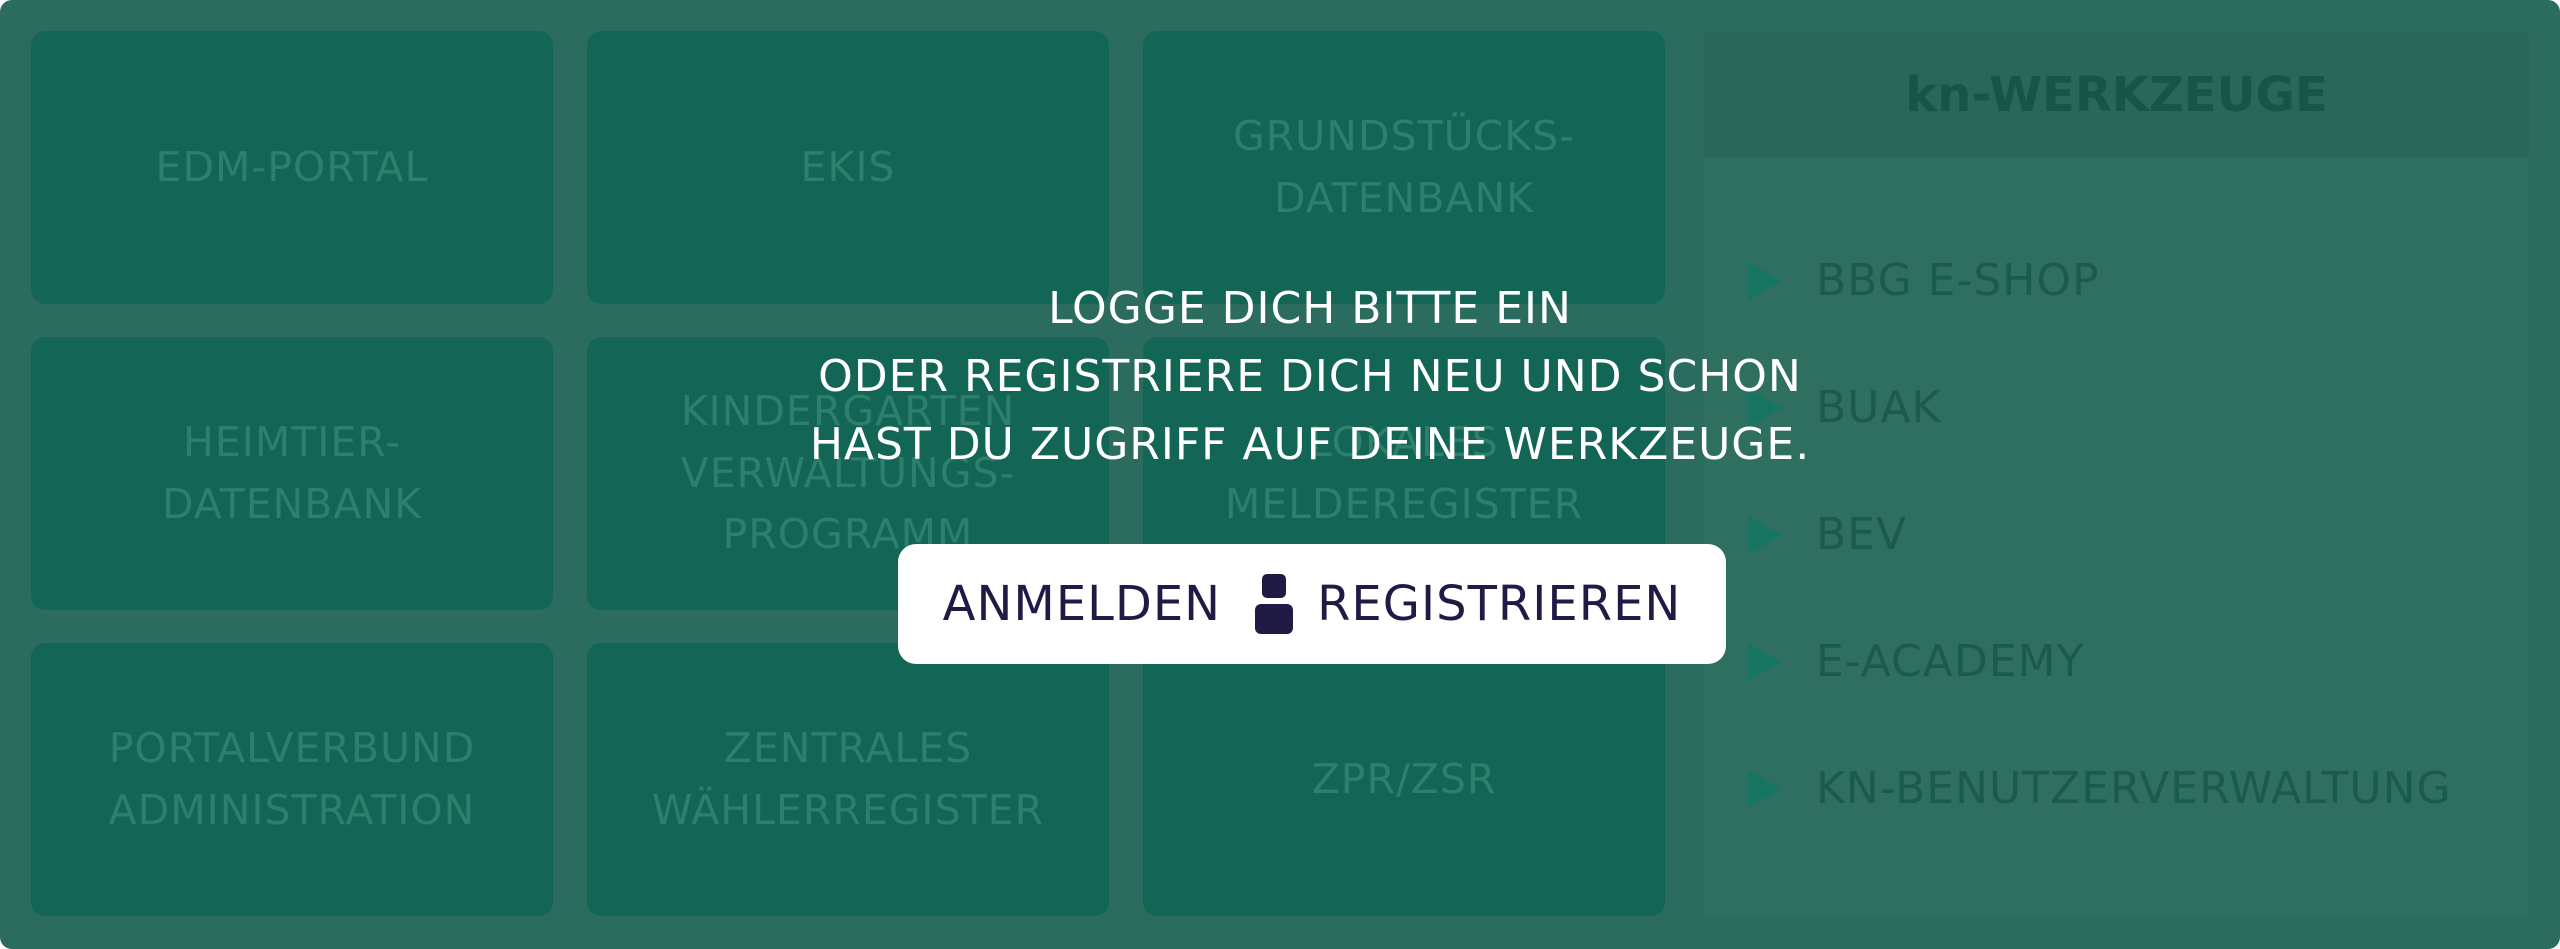 This screenshot has width=2560, height=949. What do you see at coordinates (1312, 604) in the screenshot?
I see `auth-box: ANMELDEN REGISTRIEREN` at bounding box center [1312, 604].